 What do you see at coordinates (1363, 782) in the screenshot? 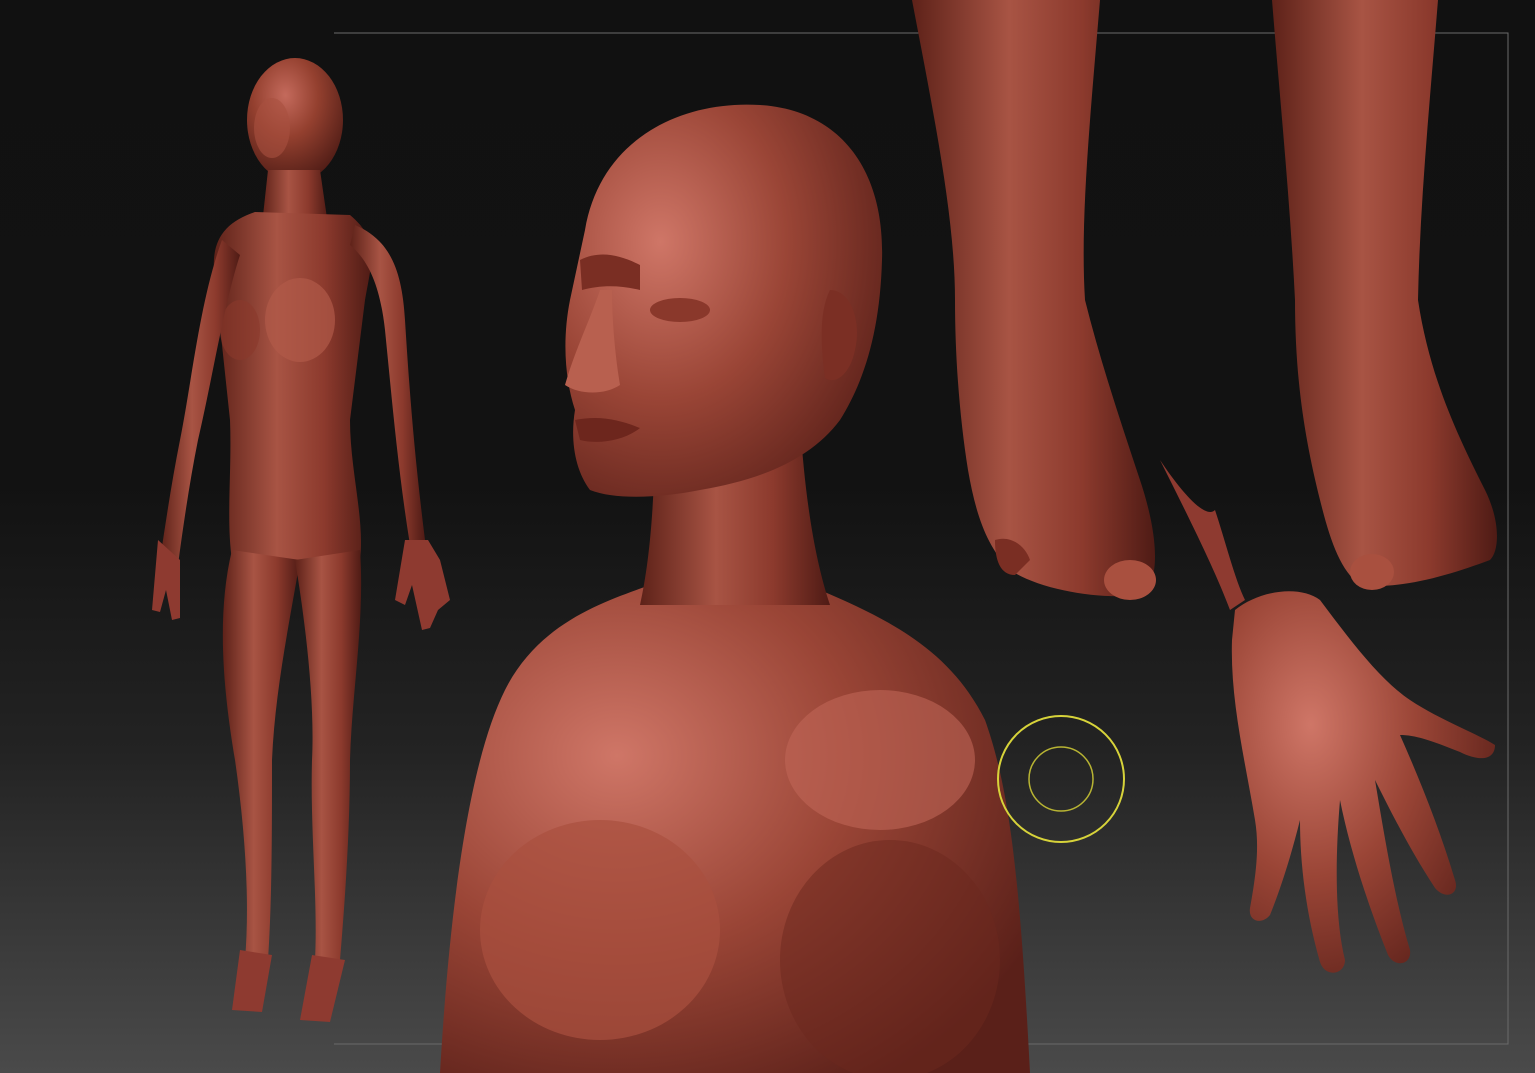
I see `hand` at bounding box center [1363, 782].